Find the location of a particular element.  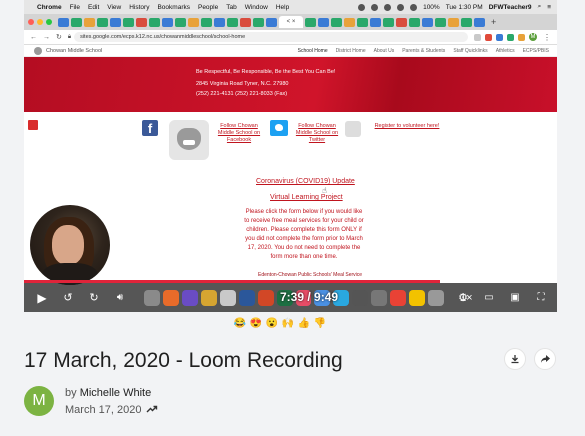

facebook-follow-link: Follow Chowan Middle School on Facebook is located at coordinates (239, 133).